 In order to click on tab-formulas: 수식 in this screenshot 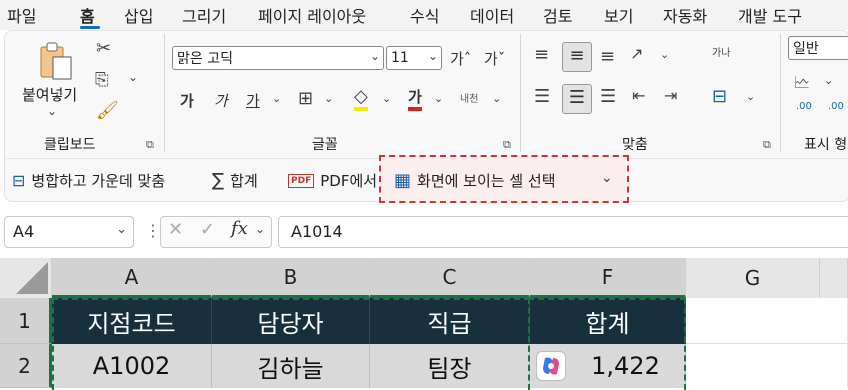, I will do `click(424, 15)`.